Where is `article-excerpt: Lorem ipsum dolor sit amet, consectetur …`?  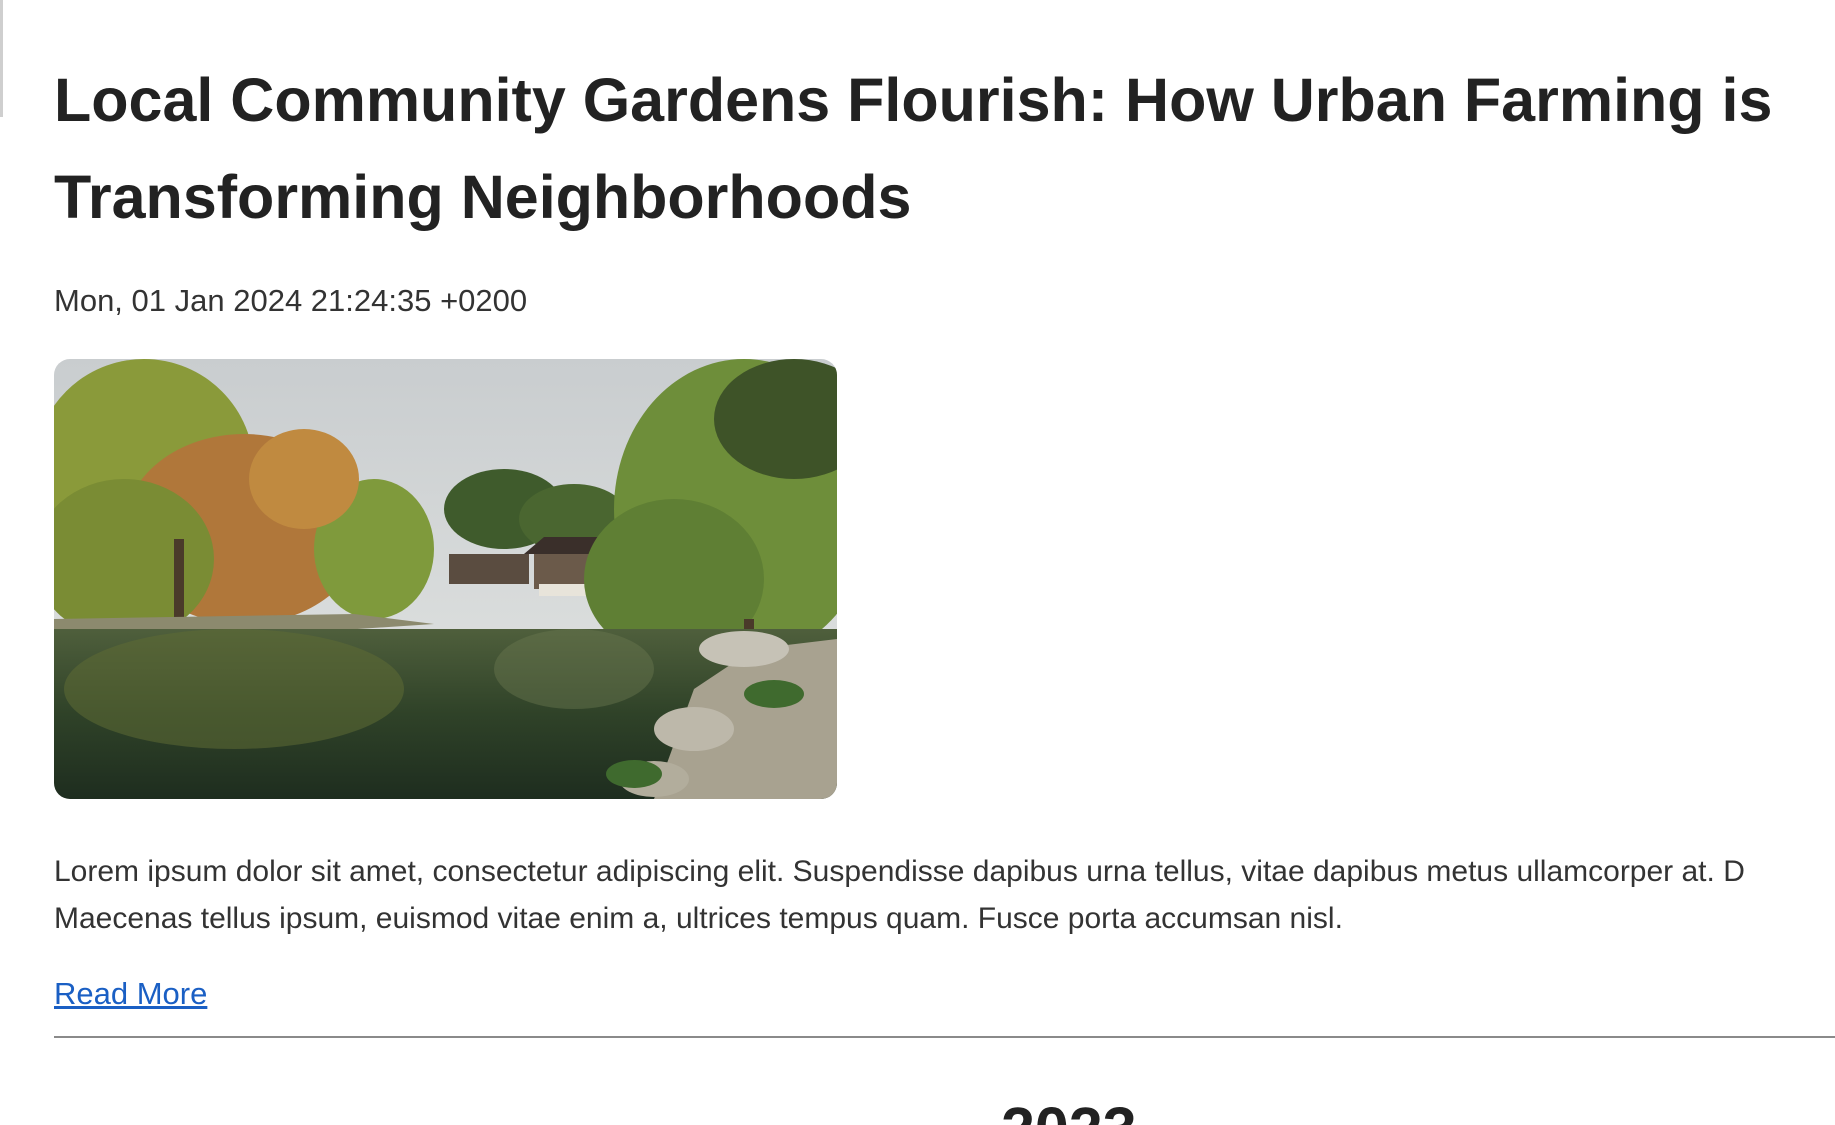
article-excerpt: Lorem ipsum dolor sit amet, consectetur … is located at coordinates (899, 895).